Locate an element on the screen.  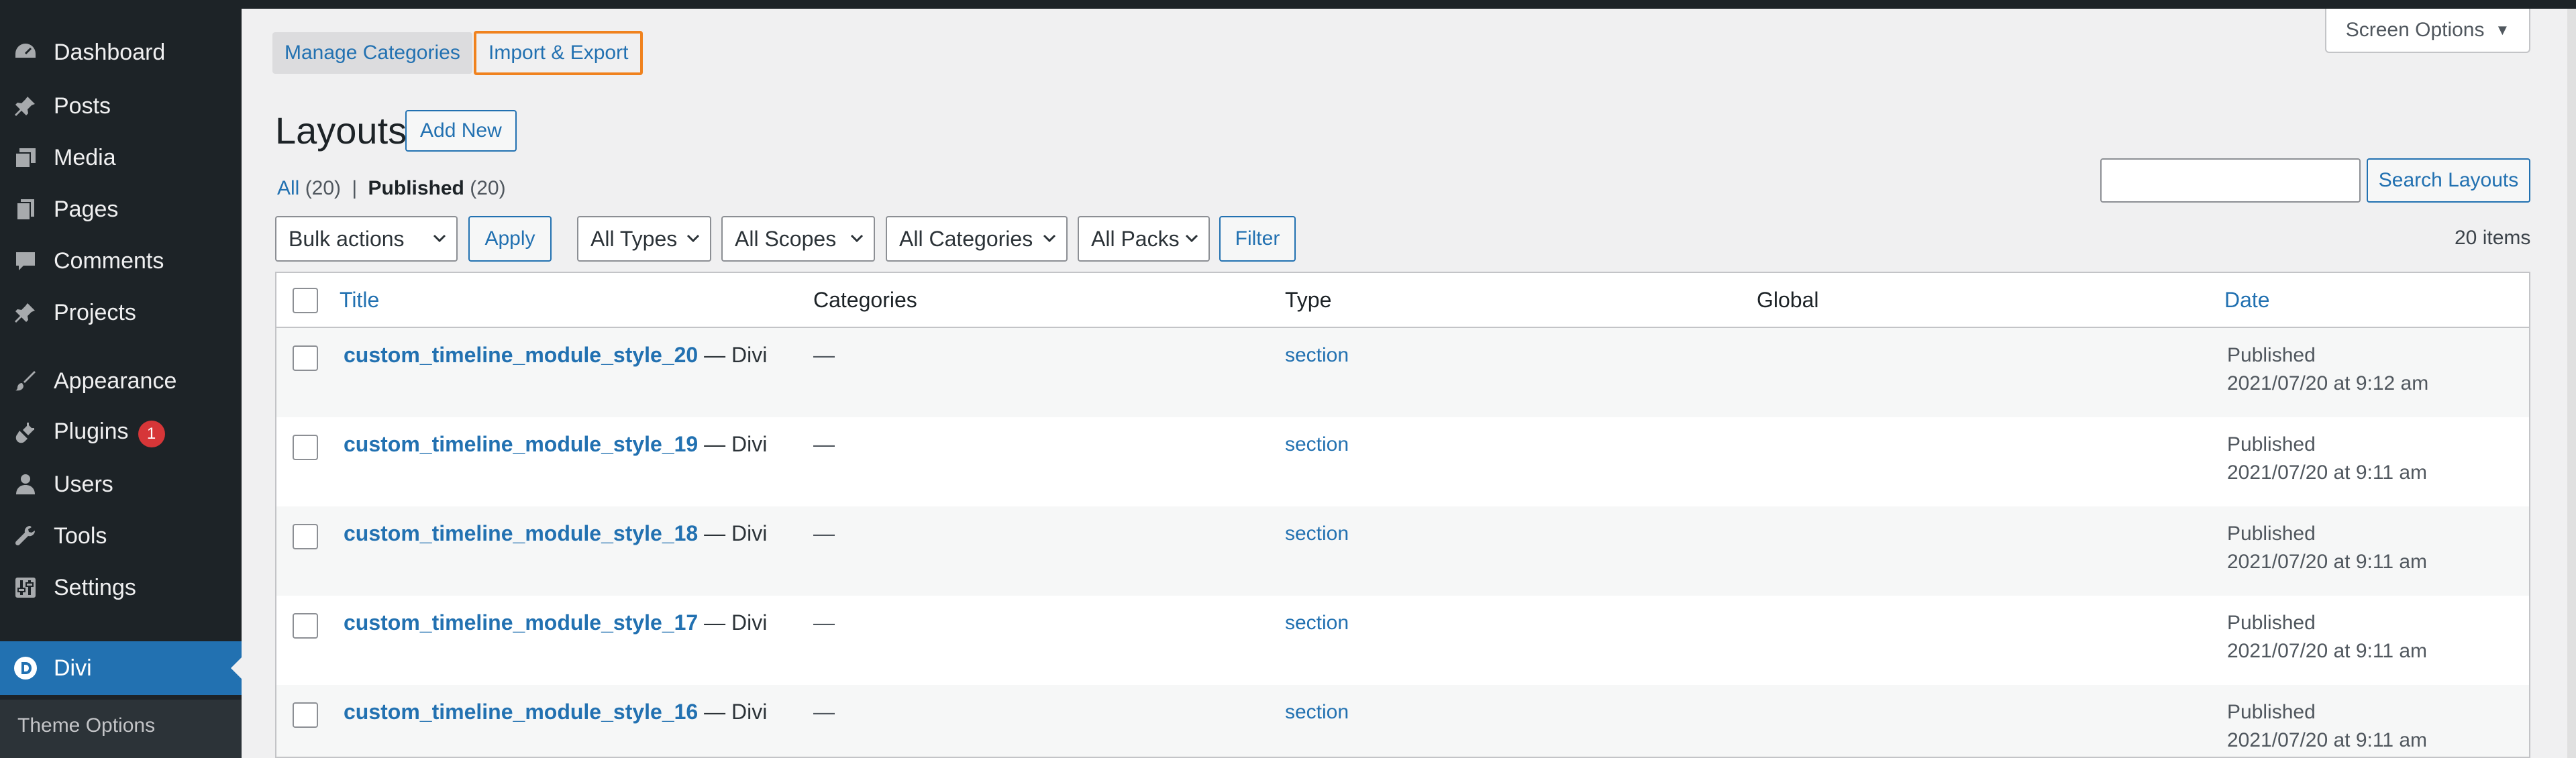
sidebar-item-posts: Posts is located at coordinates (121, 106).